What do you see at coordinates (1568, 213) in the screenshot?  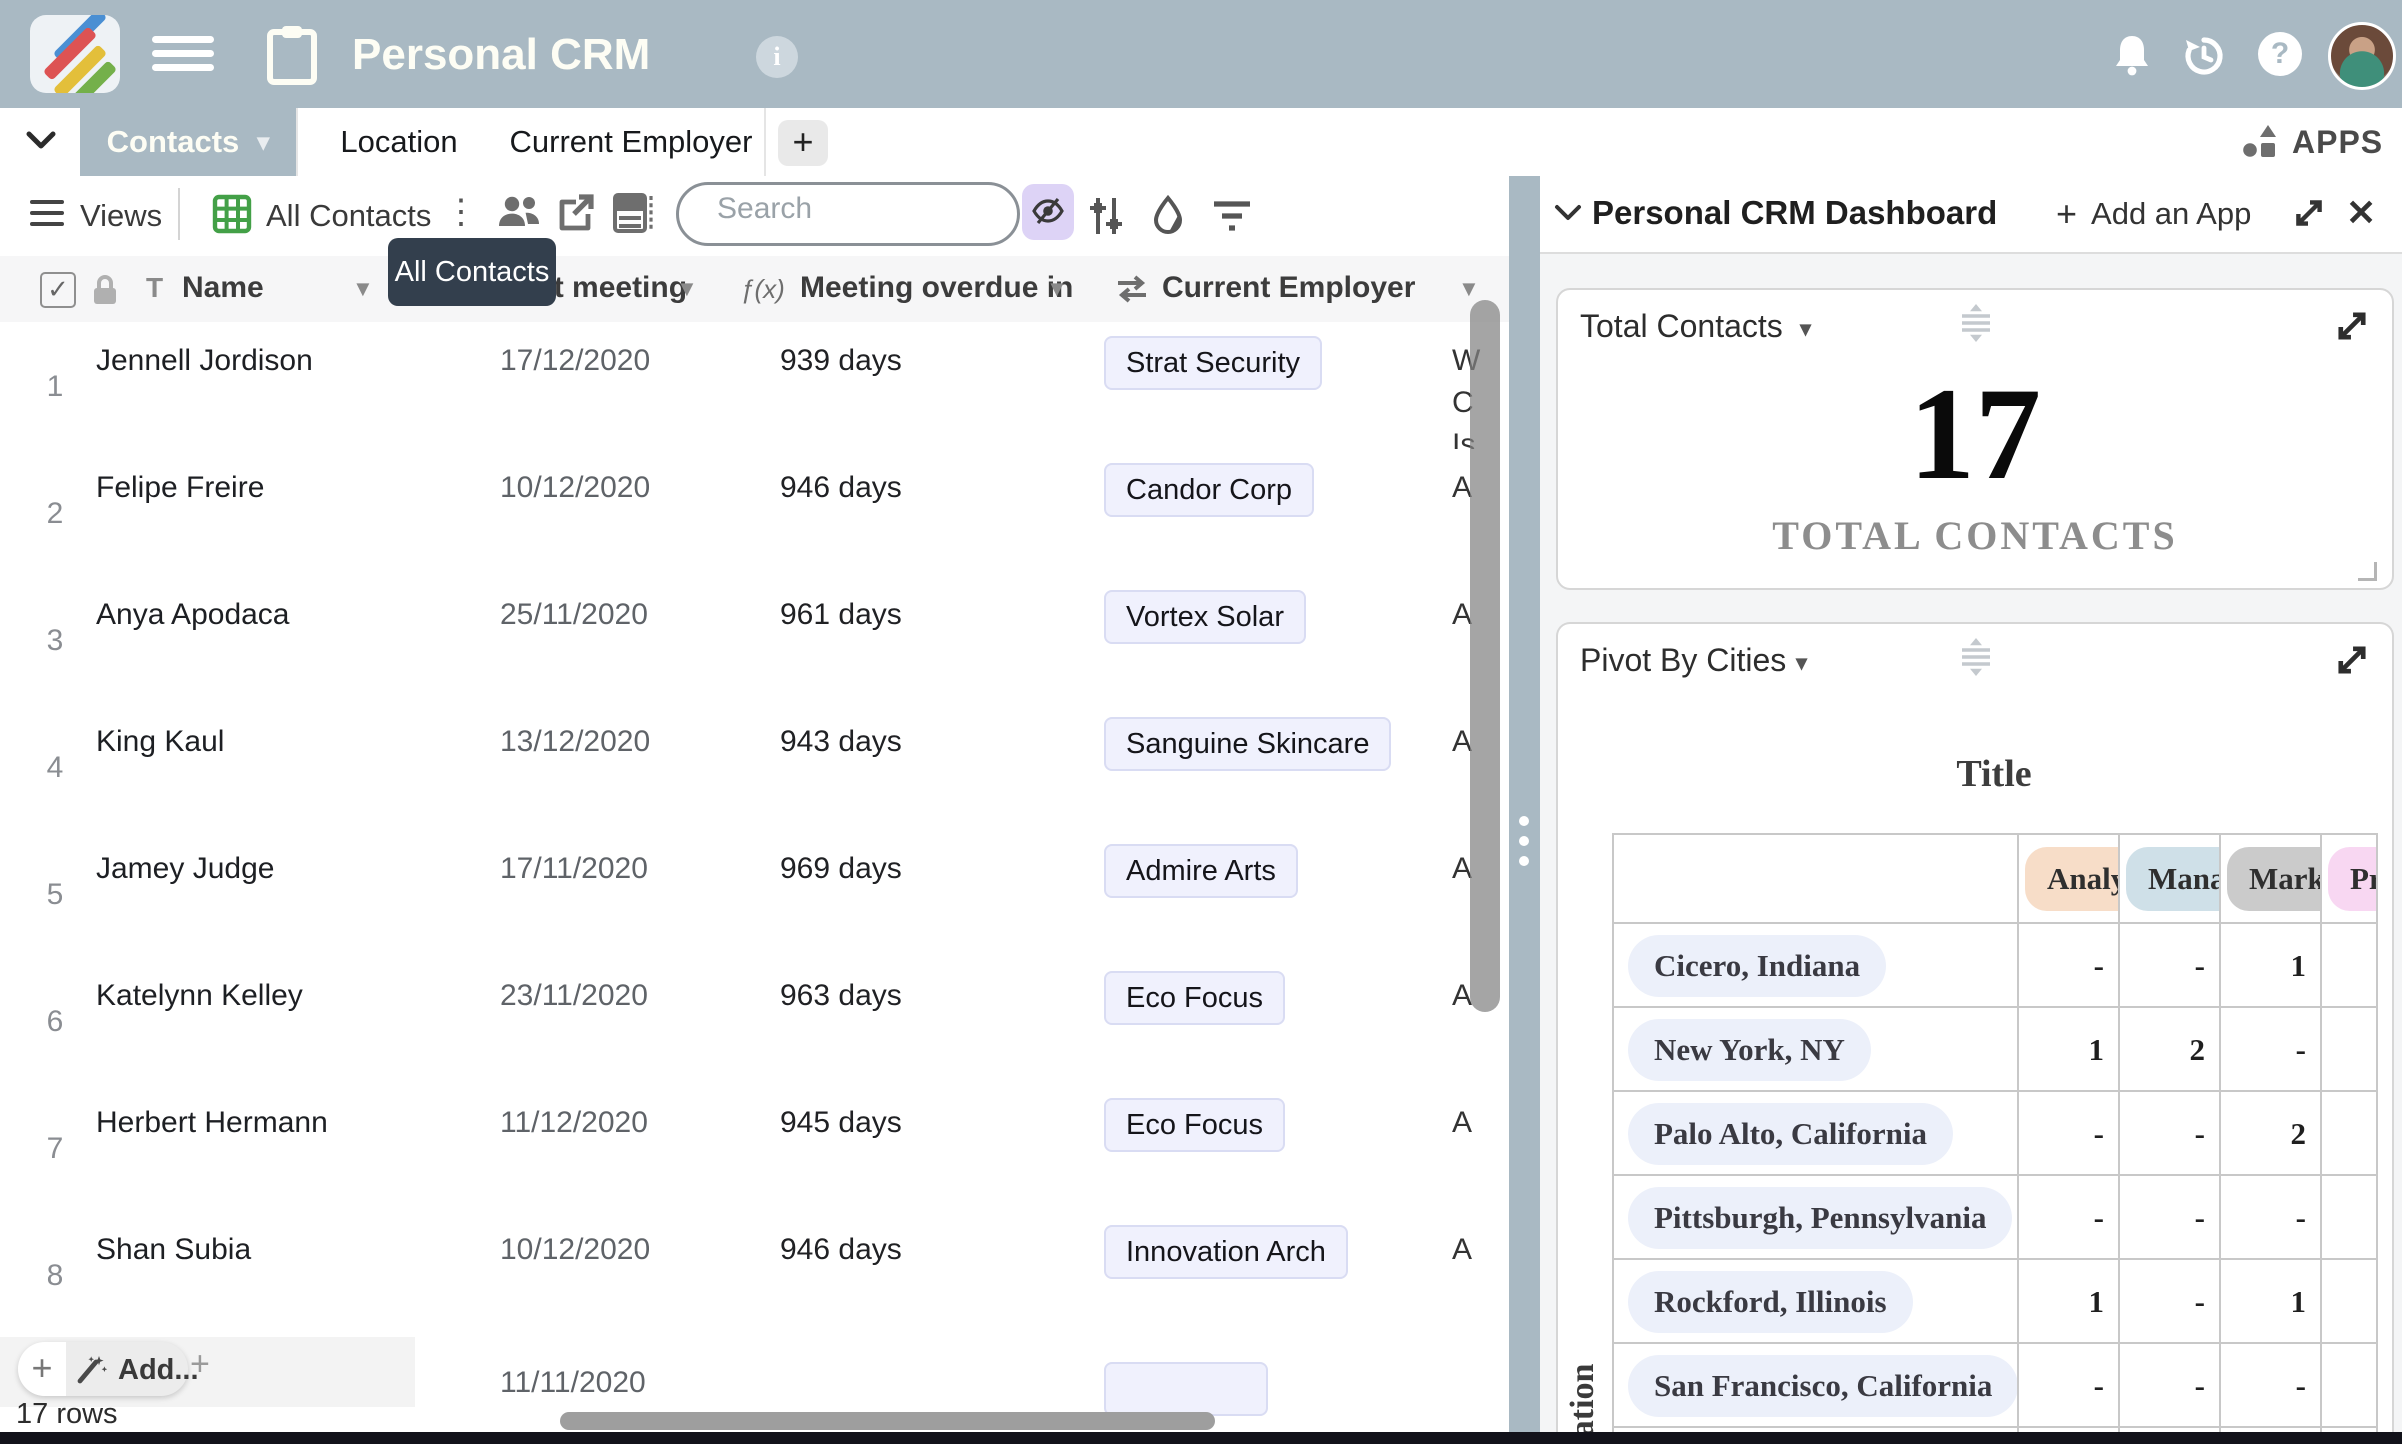 I see `panel-collapse-chevron-icon` at bounding box center [1568, 213].